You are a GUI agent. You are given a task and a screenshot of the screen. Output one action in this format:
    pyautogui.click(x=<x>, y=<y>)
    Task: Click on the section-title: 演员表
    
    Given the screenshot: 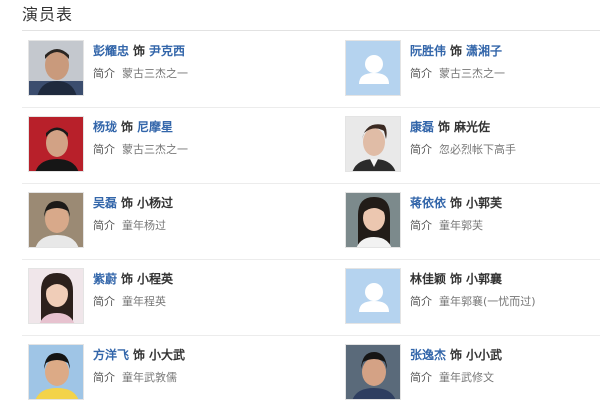 What is the action you would take?
    pyautogui.click(x=48, y=14)
    